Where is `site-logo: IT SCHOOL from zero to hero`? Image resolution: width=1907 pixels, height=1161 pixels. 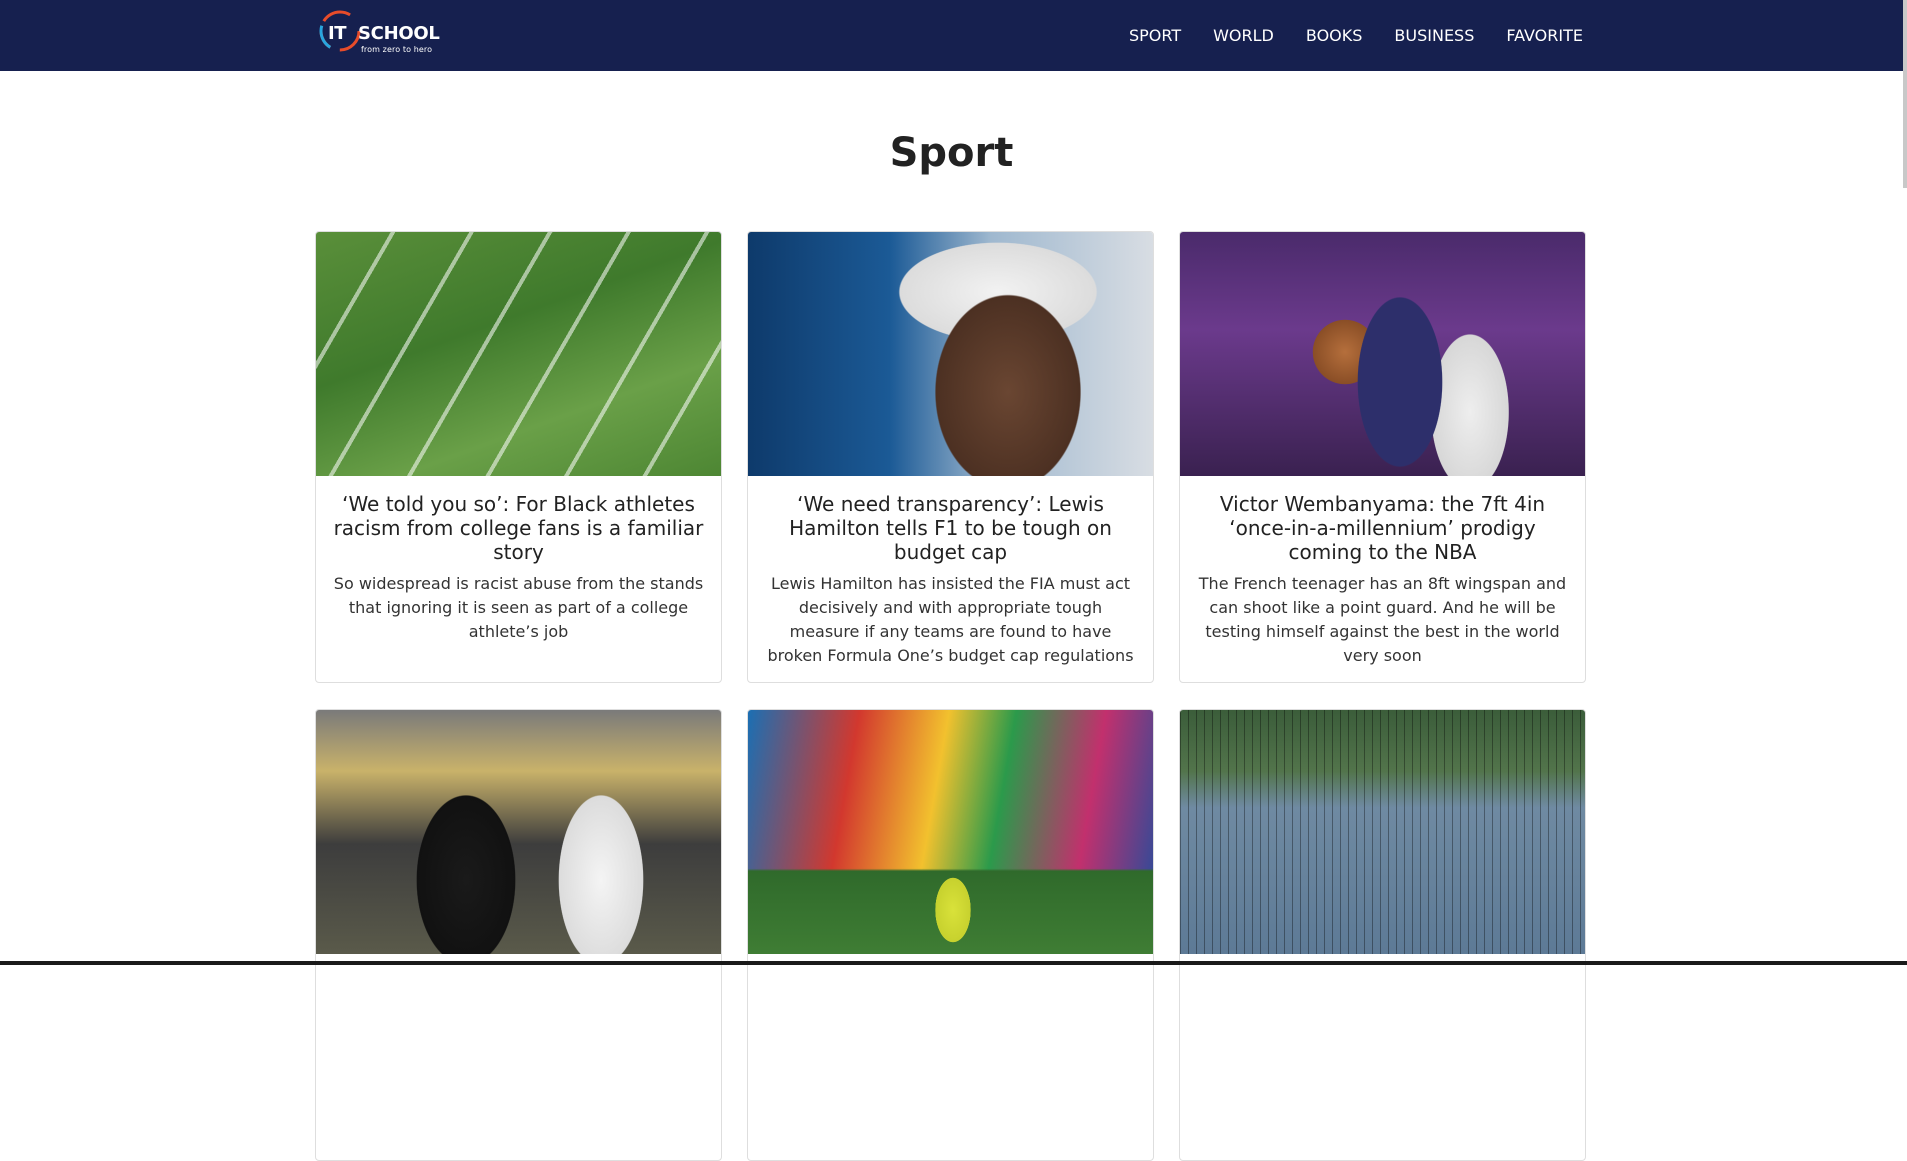
site-logo: IT SCHOOL from zero to hero is located at coordinates (383, 33).